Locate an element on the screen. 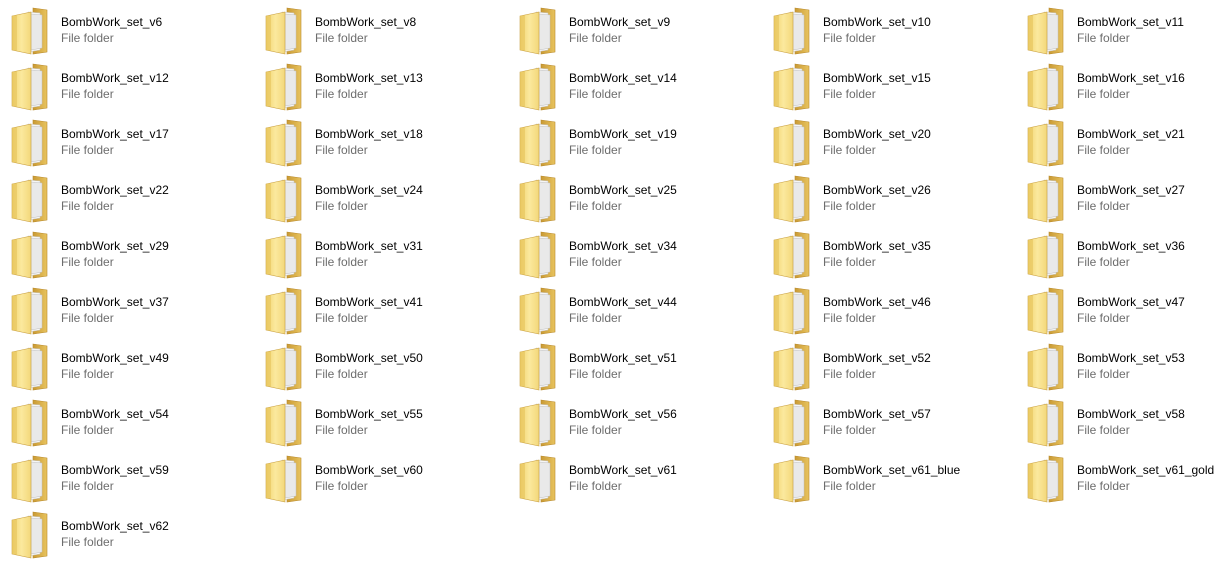  folder-name: BombWork_set_v21 is located at coordinates (1131, 134).